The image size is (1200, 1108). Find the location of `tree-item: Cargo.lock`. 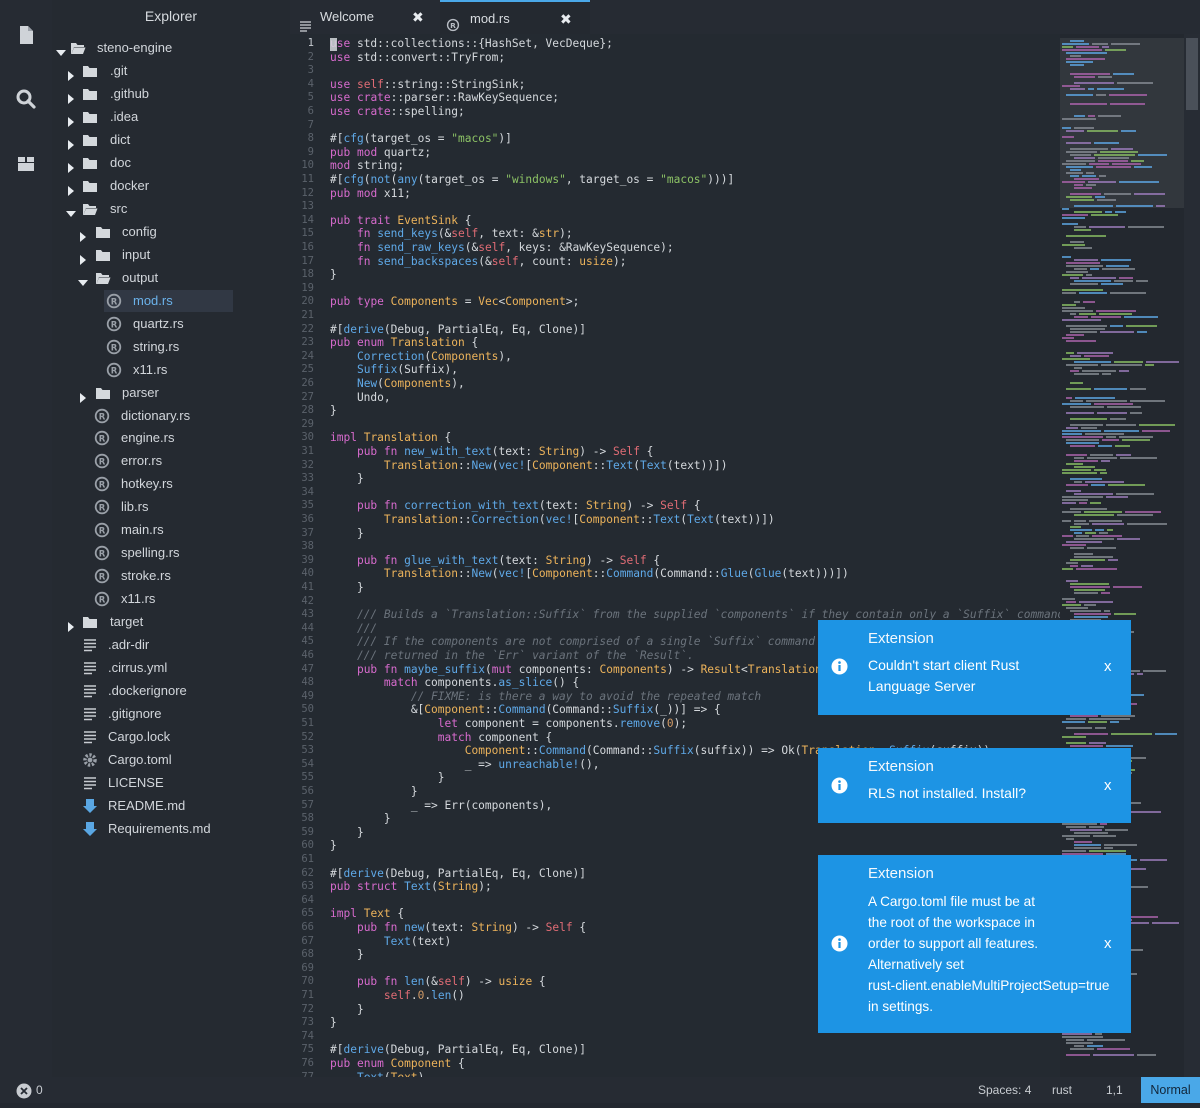

tree-item: Cargo.lock is located at coordinates (171, 737).